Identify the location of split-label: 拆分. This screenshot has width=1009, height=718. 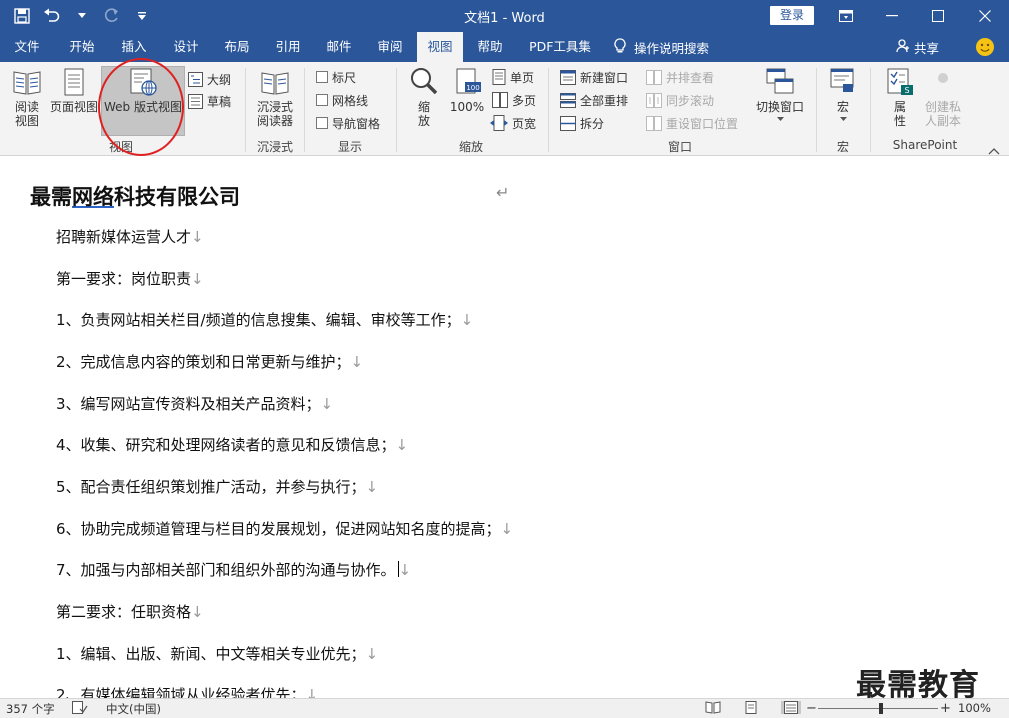
(592, 123).